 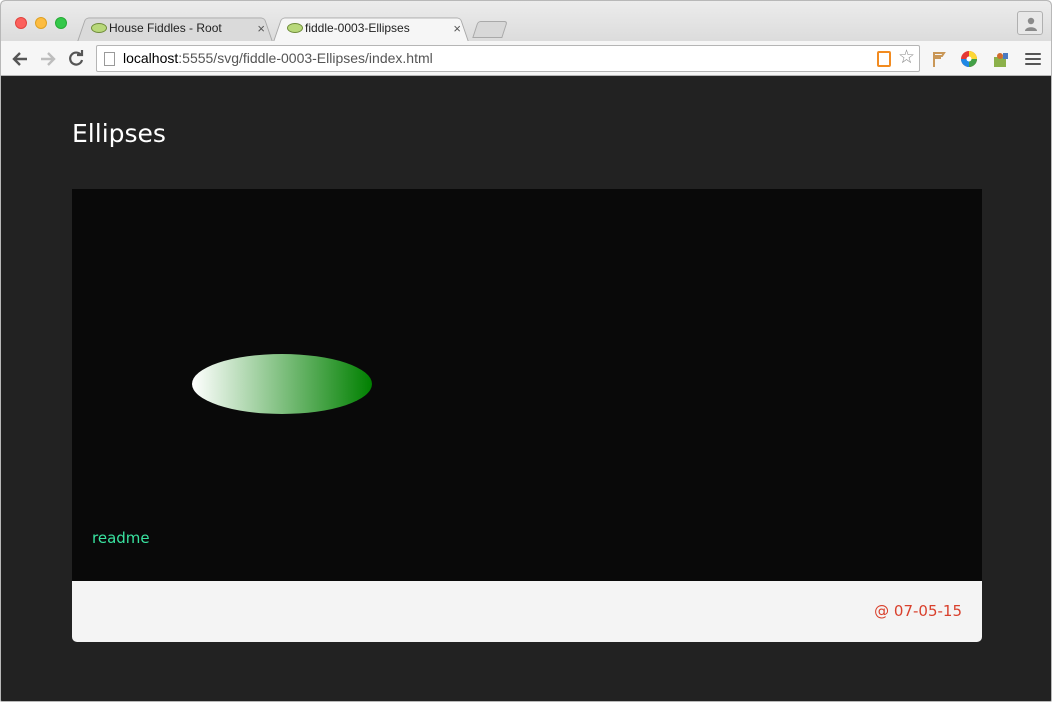 What do you see at coordinates (918, 611) in the screenshot?
I see `date-stamp: @ 07-05-15` at bounding box center [918, 611].